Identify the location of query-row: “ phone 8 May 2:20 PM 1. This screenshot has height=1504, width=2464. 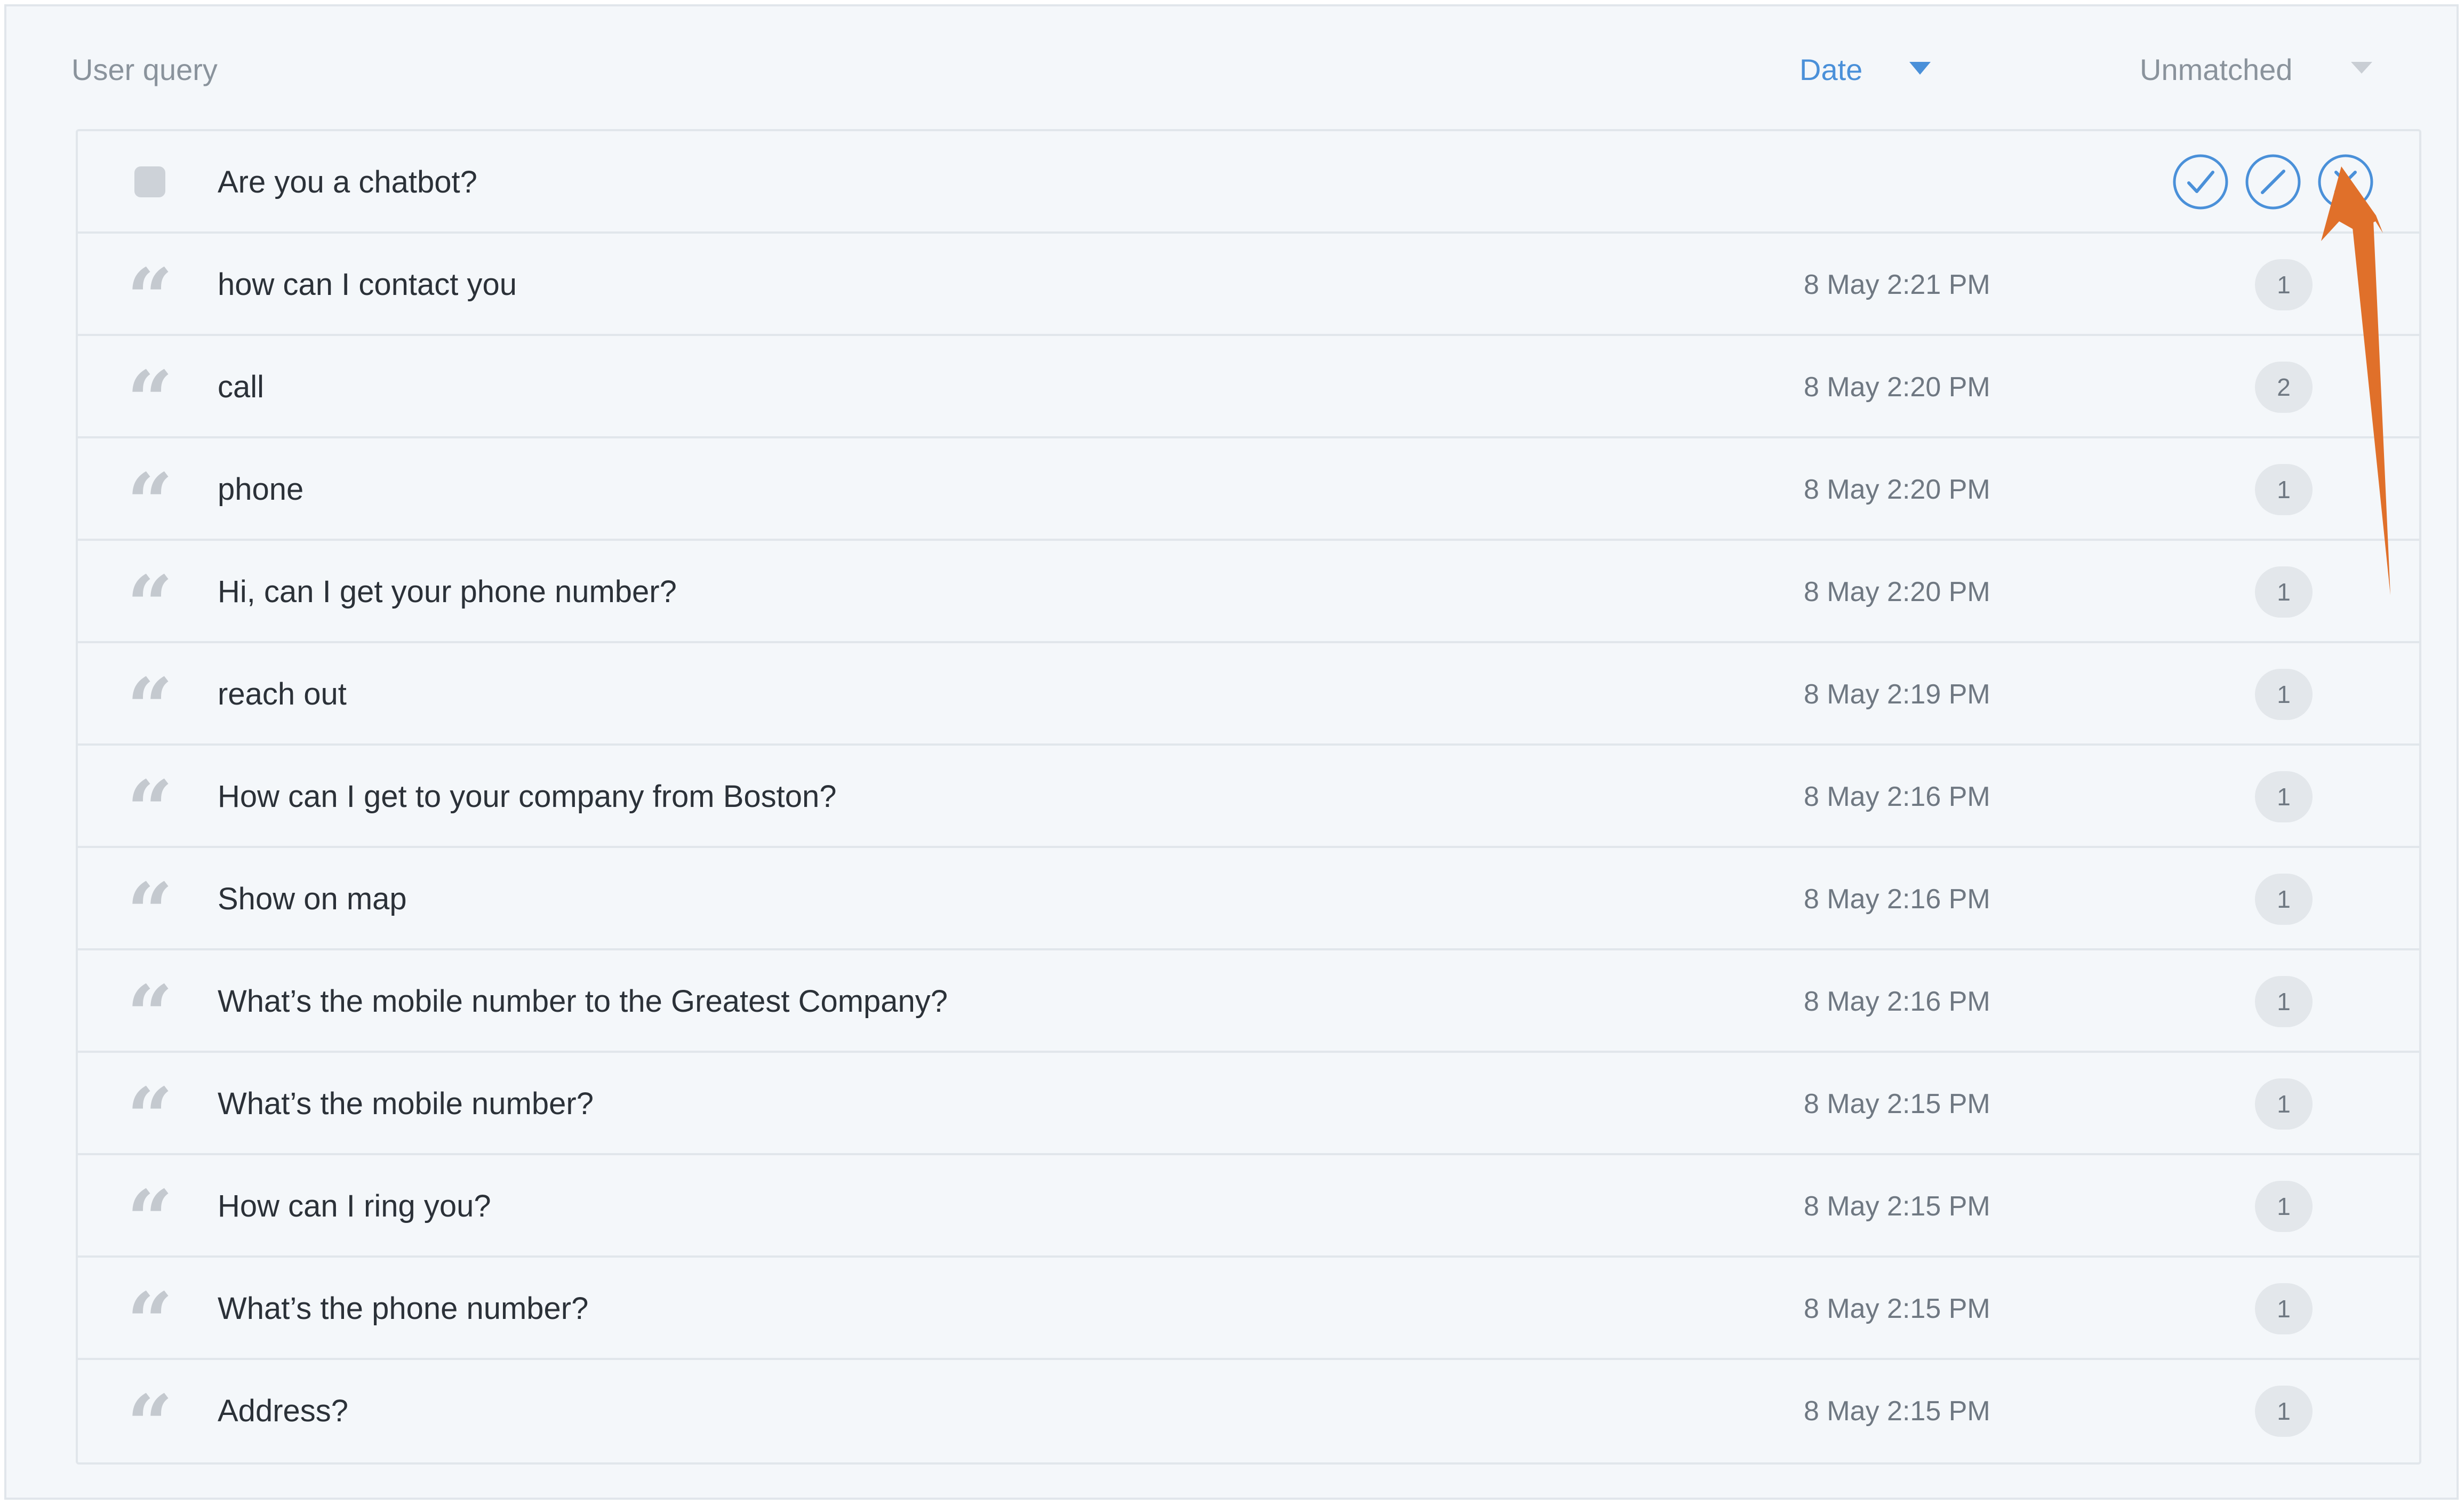
(1248, 489).